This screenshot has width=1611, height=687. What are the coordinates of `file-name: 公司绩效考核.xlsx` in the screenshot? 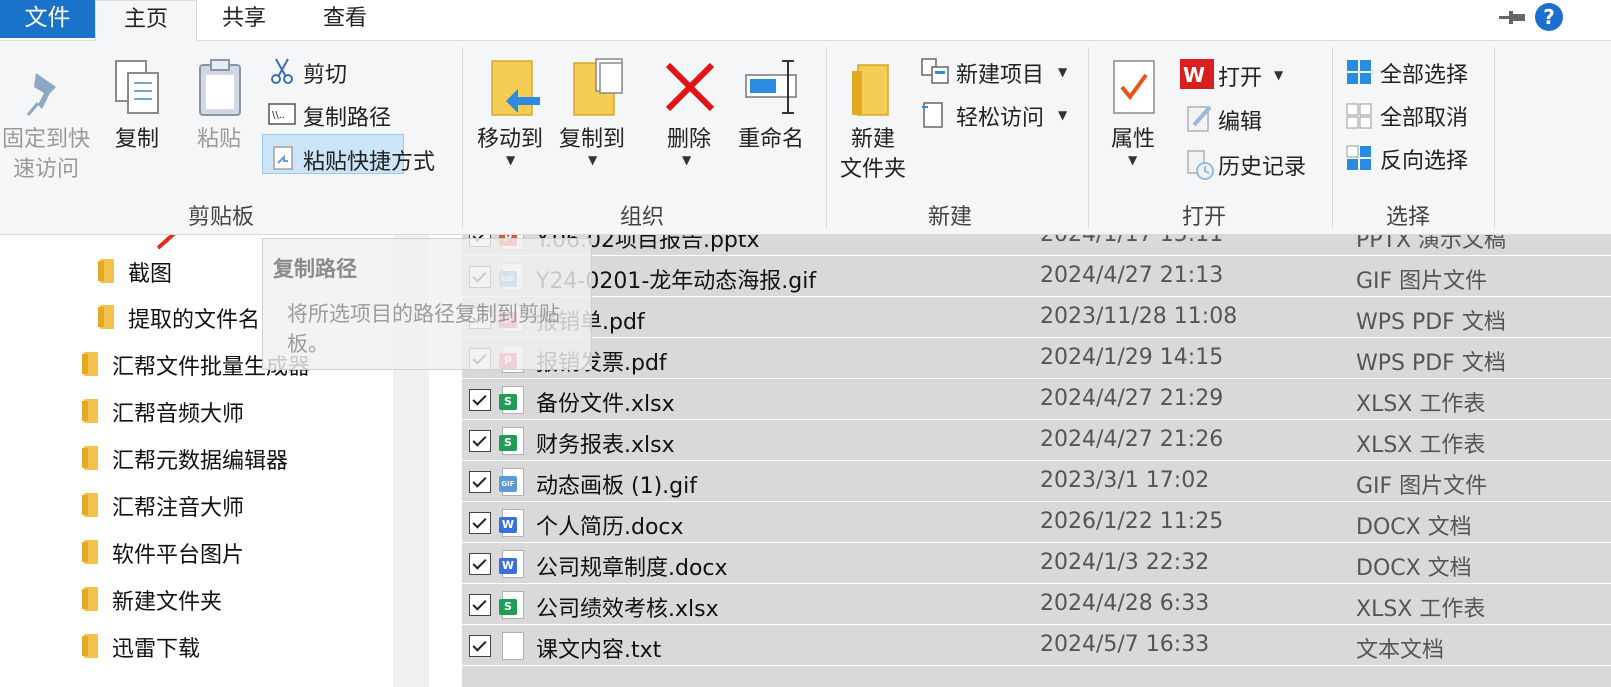 It's located at (627, 609).